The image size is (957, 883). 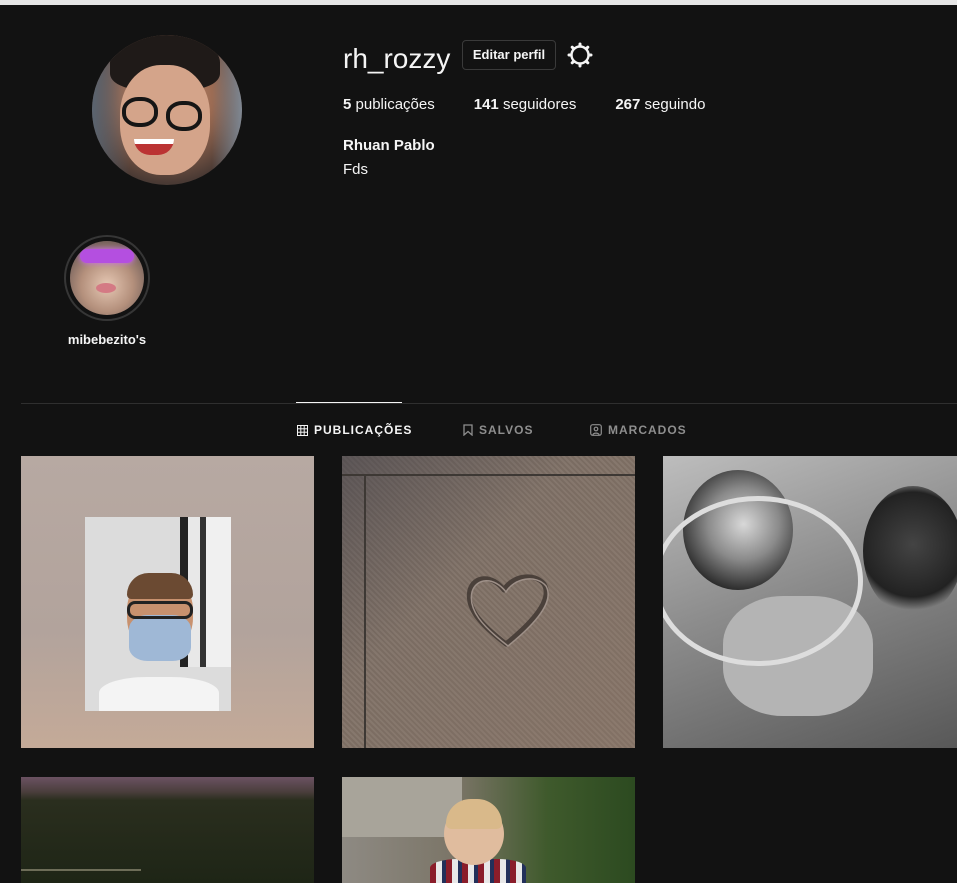 I want to click on profile-avatar, so click(x=167, y=110).